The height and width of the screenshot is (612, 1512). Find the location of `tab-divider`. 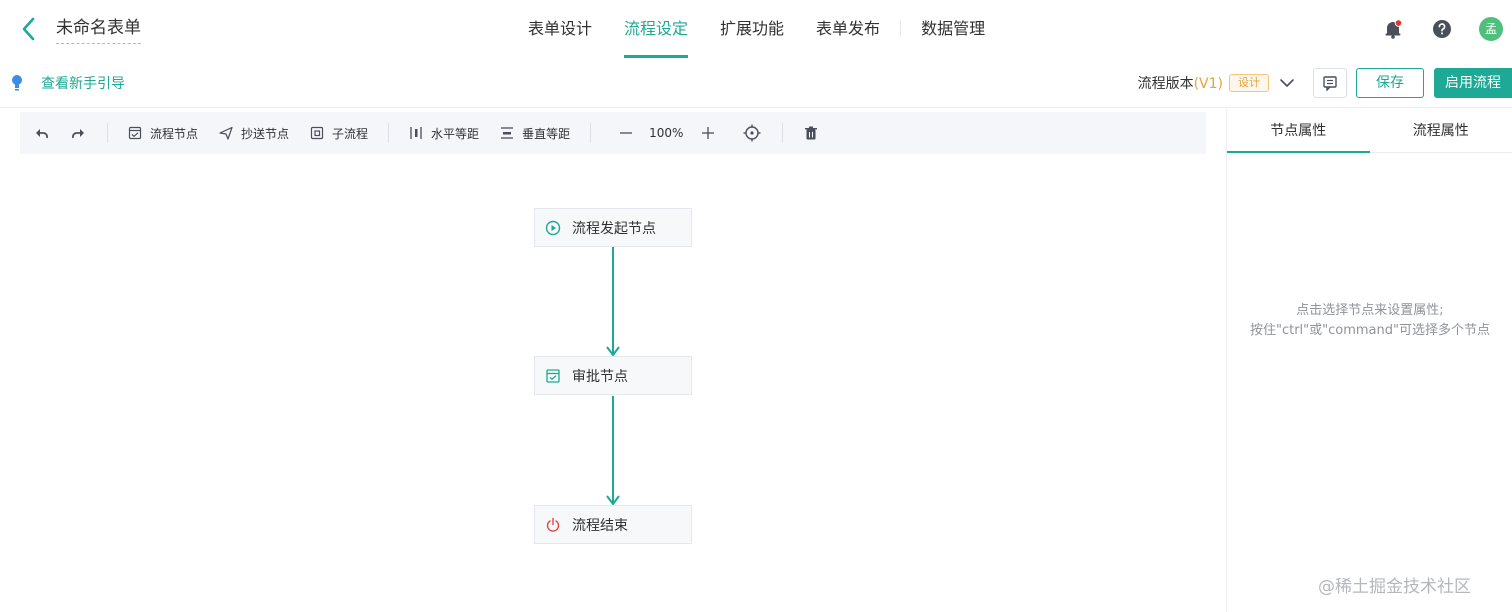

tab-divider is located at coordinates (901, 29).